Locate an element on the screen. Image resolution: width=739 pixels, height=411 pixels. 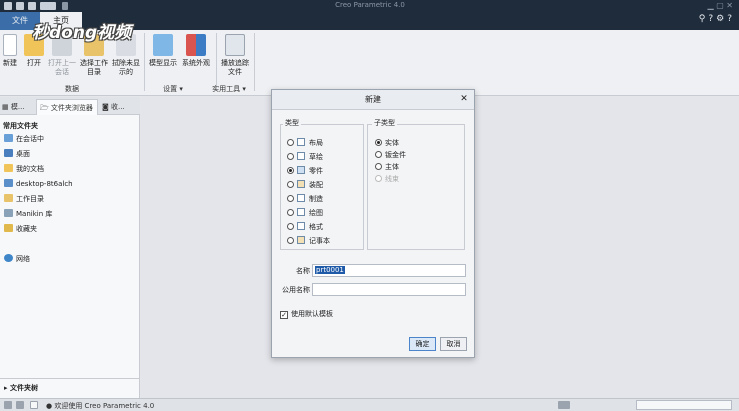
type-option-layout: 布局 is located at coordinates (305, 143).